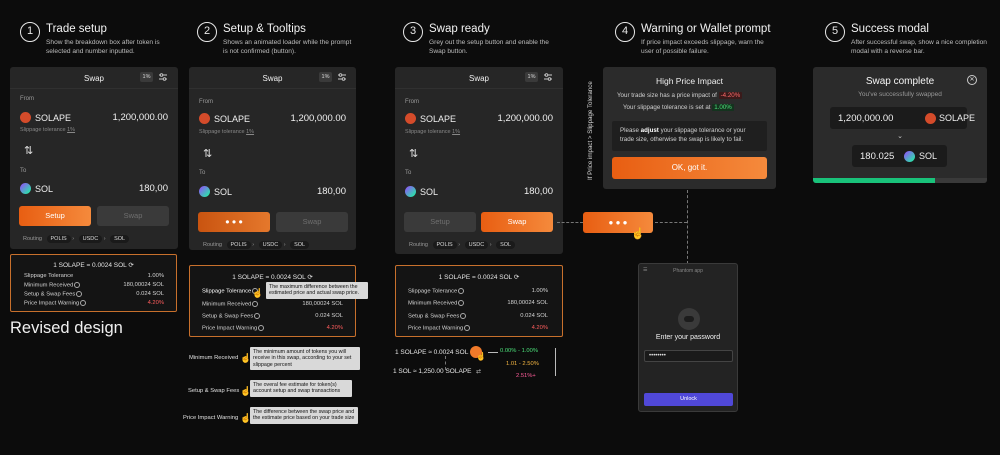  What do you see at coordinates (432, 352) in the screenshot?
I see `rate-toggle-a: 1 SOLAPE ≈ 0.0024 SOL` at bounding box center [432, 352].